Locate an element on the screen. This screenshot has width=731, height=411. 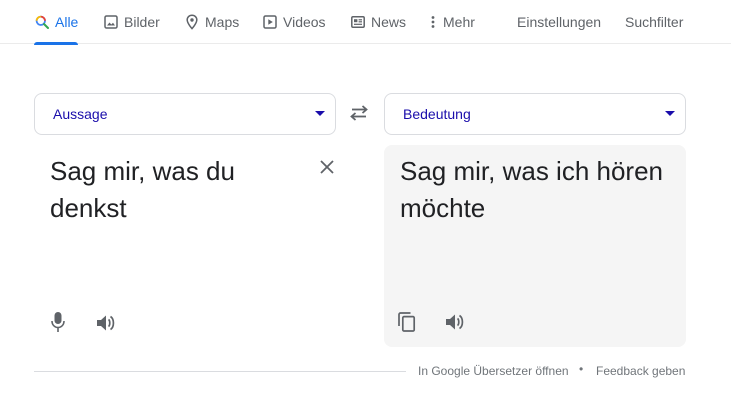
close-icon is located at coordinates (327, 169).